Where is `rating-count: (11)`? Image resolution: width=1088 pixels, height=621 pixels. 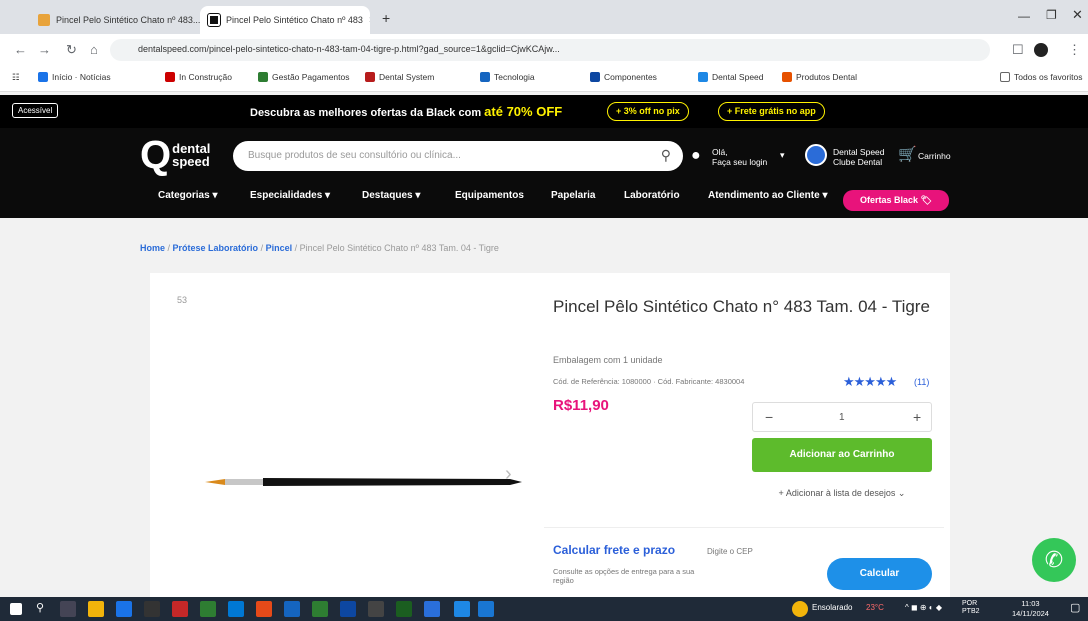 rating-count: (11) is located at coordinates (921, 382).